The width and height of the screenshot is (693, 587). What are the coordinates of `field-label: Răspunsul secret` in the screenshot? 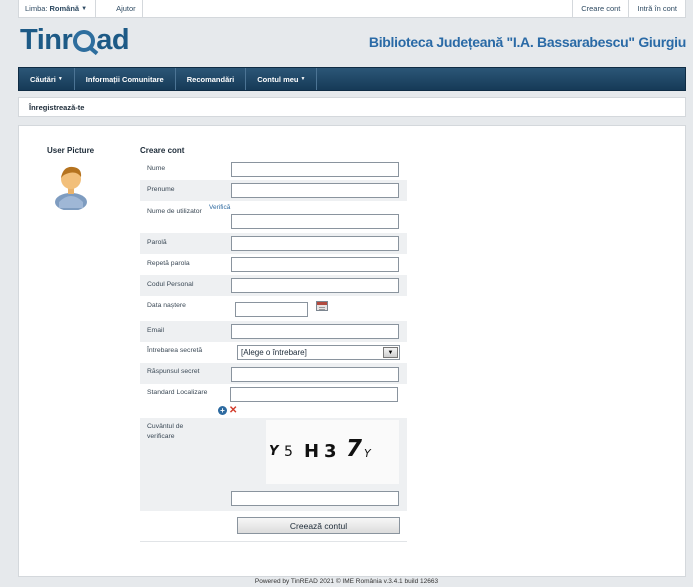 It's located at (173, 371).